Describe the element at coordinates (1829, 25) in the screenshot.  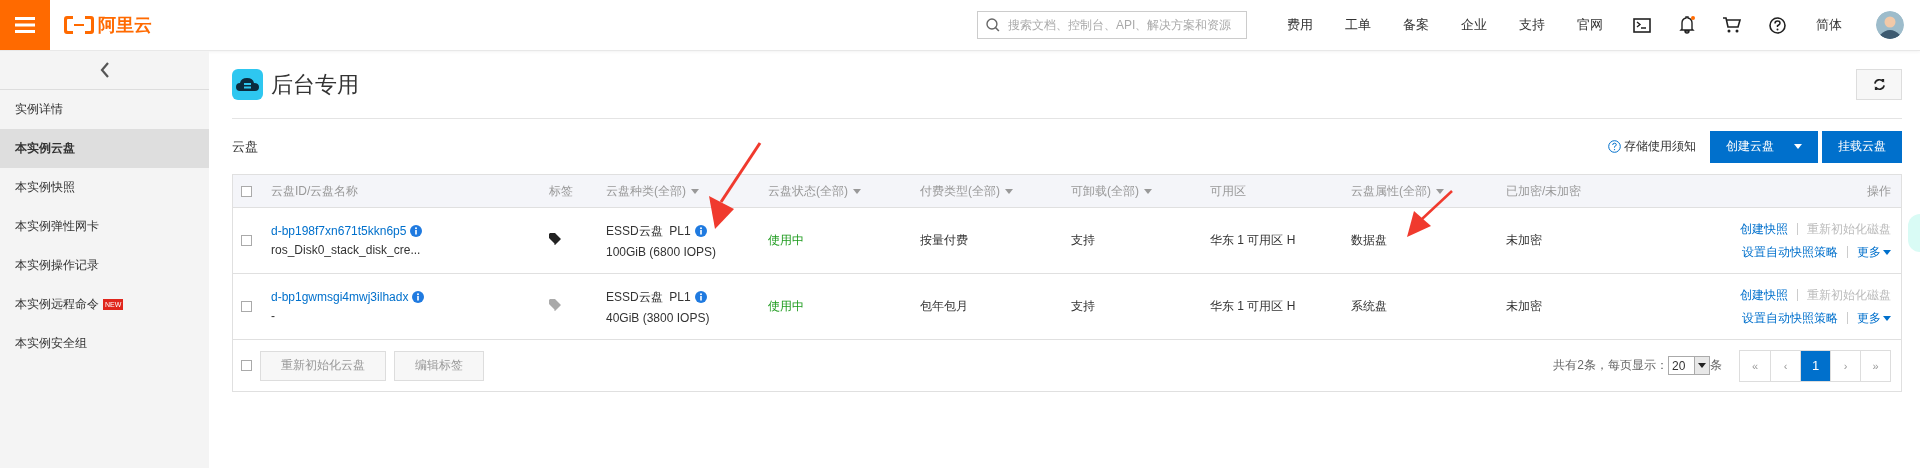
I see `language-link: 简体` at that location.